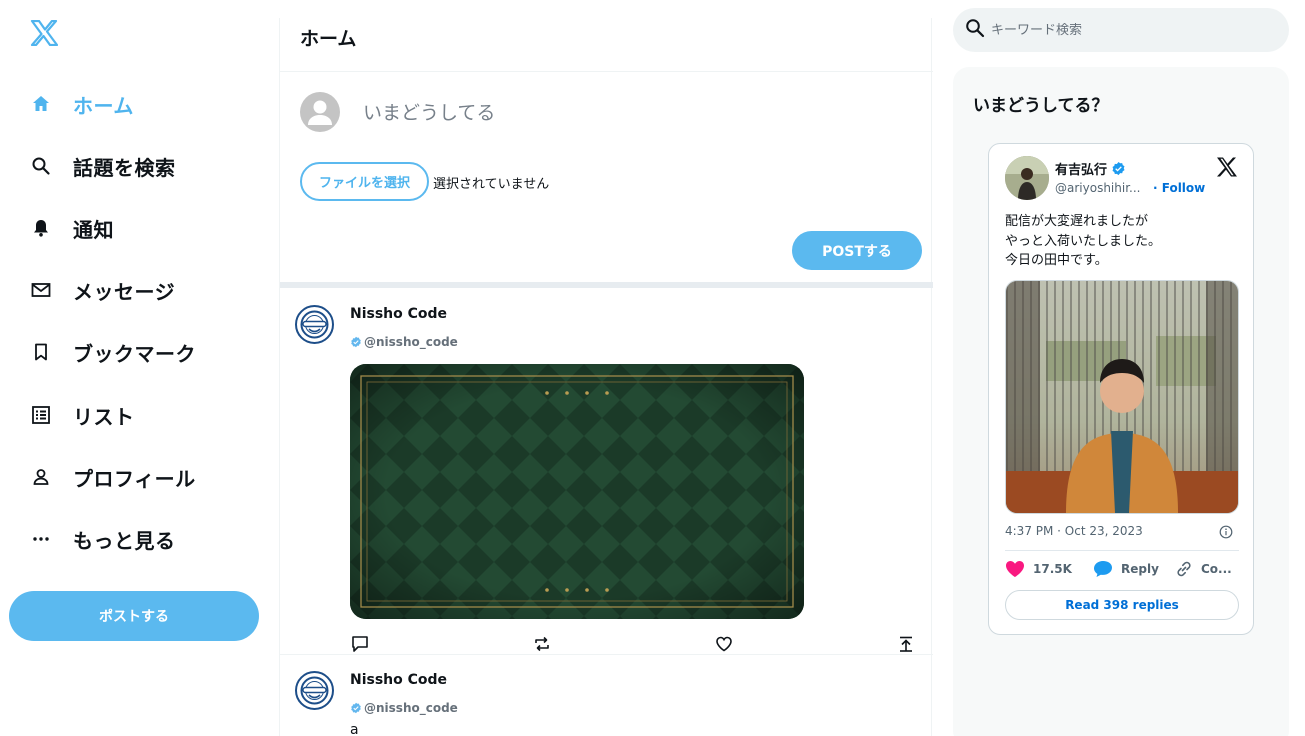  I want to click on nav-profile-label: プロフィール, so click(134, 478).